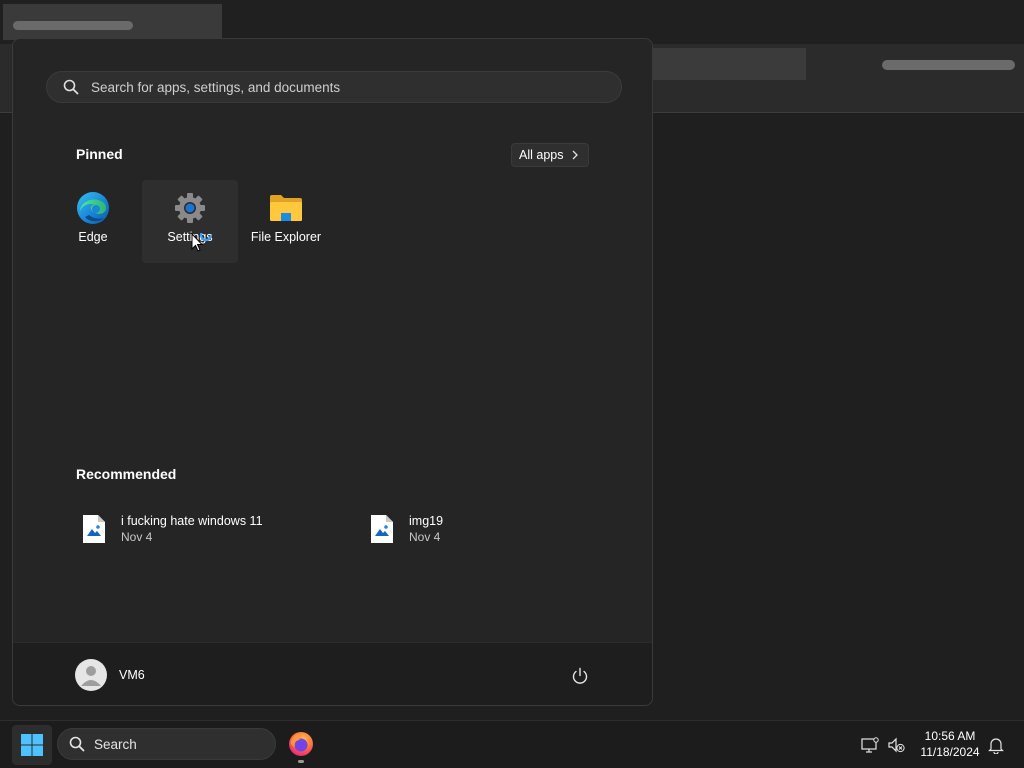 The image size is (1024, 768). What do you see at coordinates (541, 155) in the screenshot?
I see `all-apps-label: All apps` at bounding box center [541, 155].